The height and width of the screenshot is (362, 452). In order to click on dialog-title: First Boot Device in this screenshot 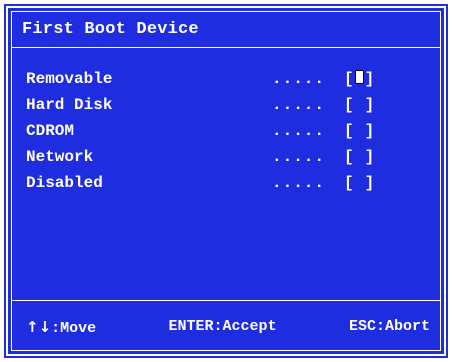, I will do `click(110, 29)`.